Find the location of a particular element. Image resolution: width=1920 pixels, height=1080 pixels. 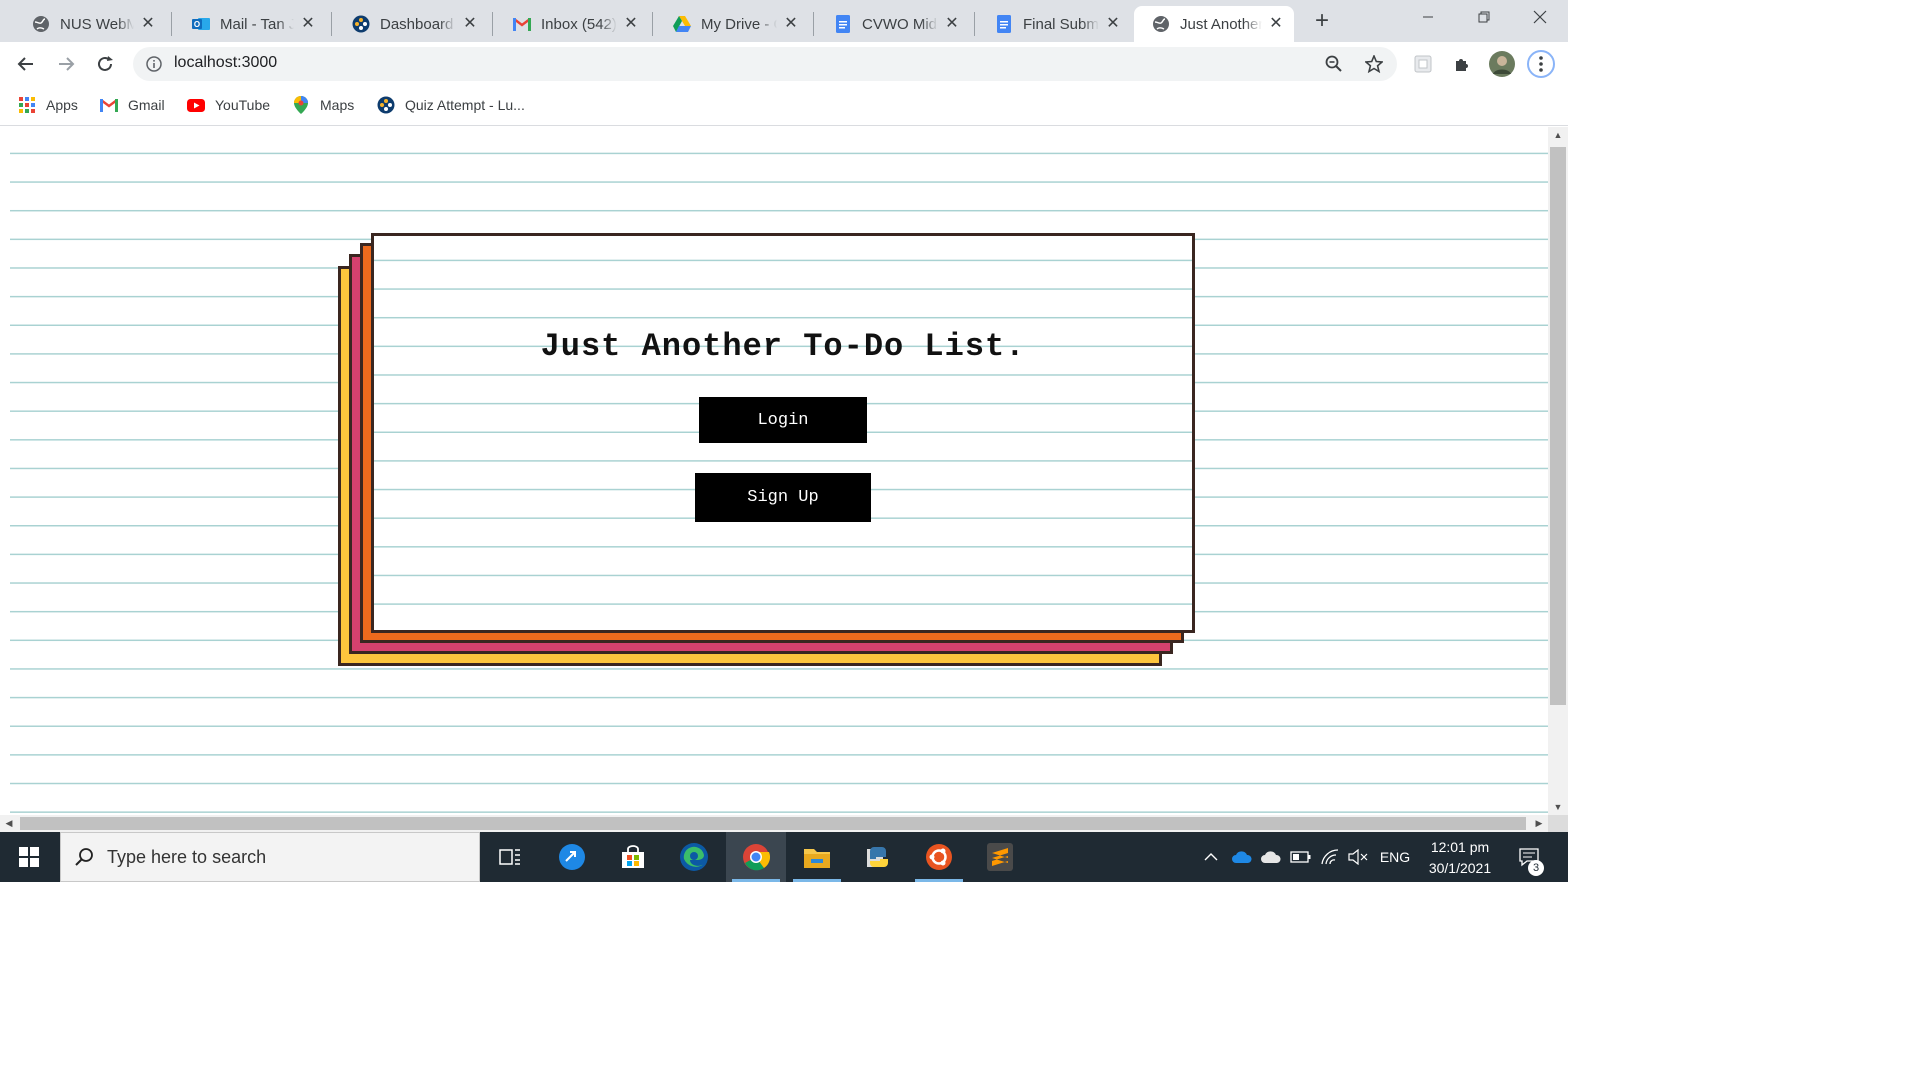

avatar is located at coordinates (1502, 64).